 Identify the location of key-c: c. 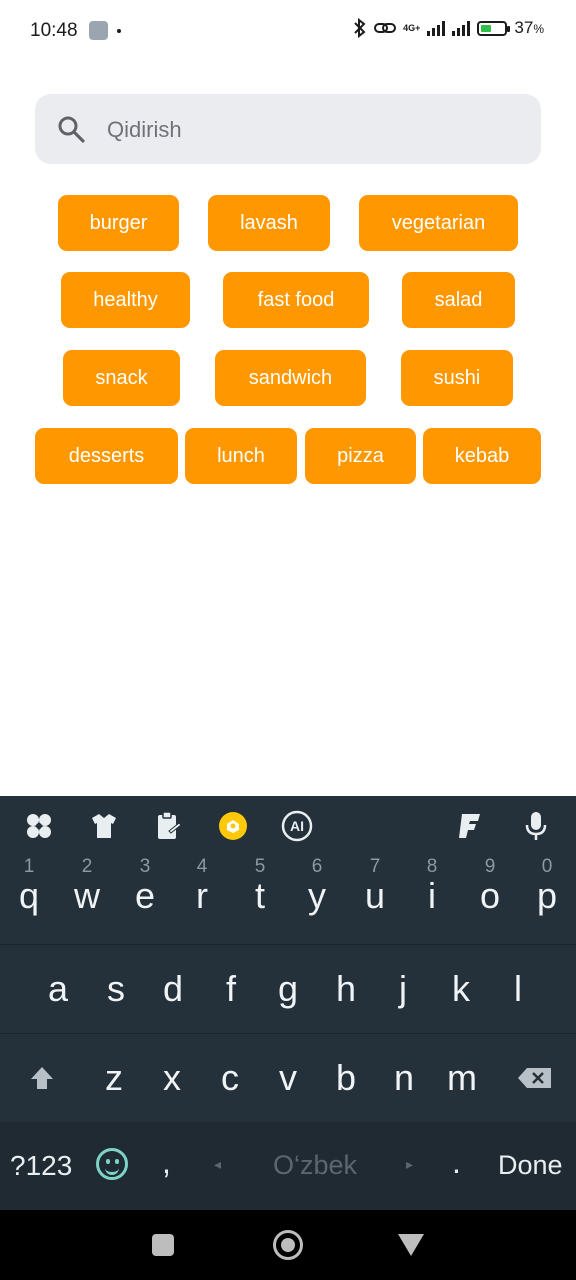
(230, 1078).